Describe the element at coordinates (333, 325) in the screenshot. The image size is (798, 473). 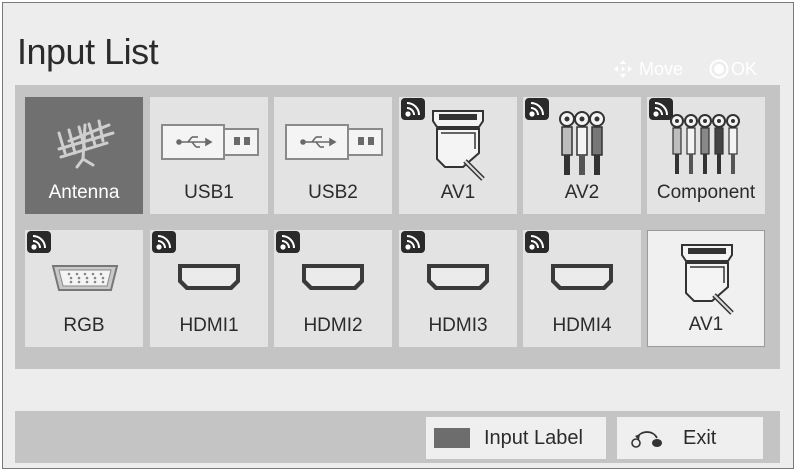
I see `input-label: HDMI2` at that location.